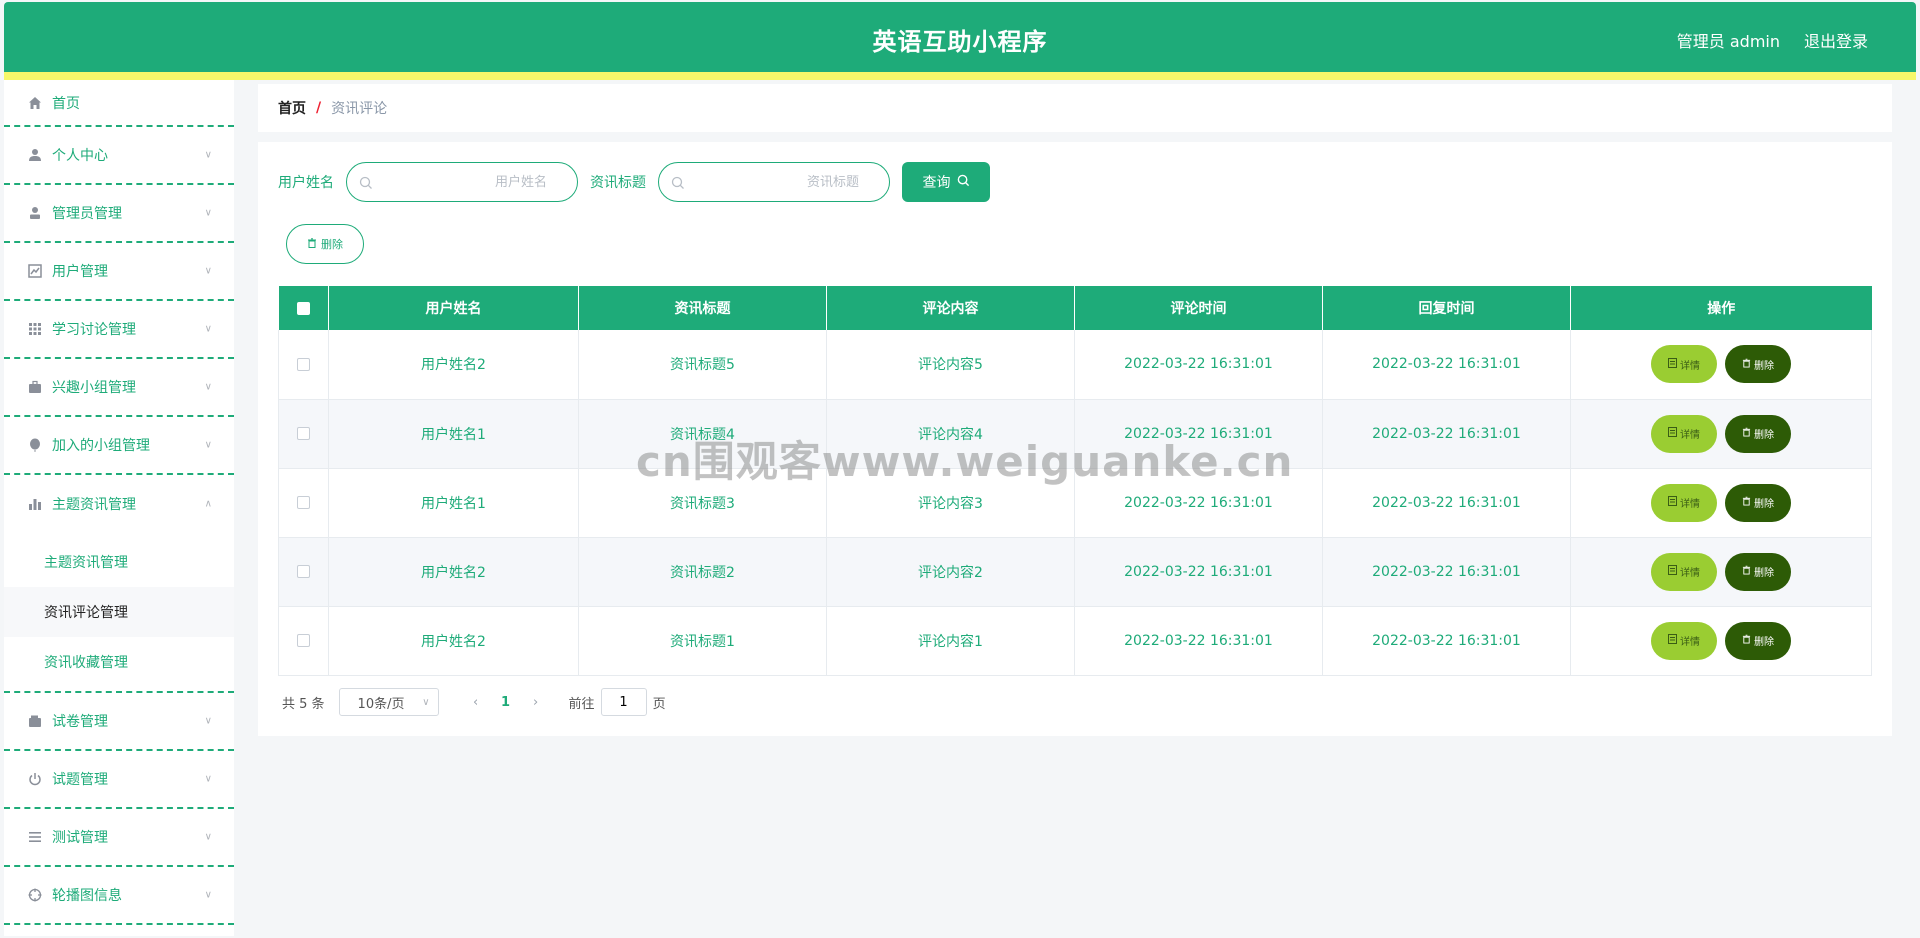 This screenshot has height=938, width=1920. I want to click on page-number: 1, so click(506, 702).